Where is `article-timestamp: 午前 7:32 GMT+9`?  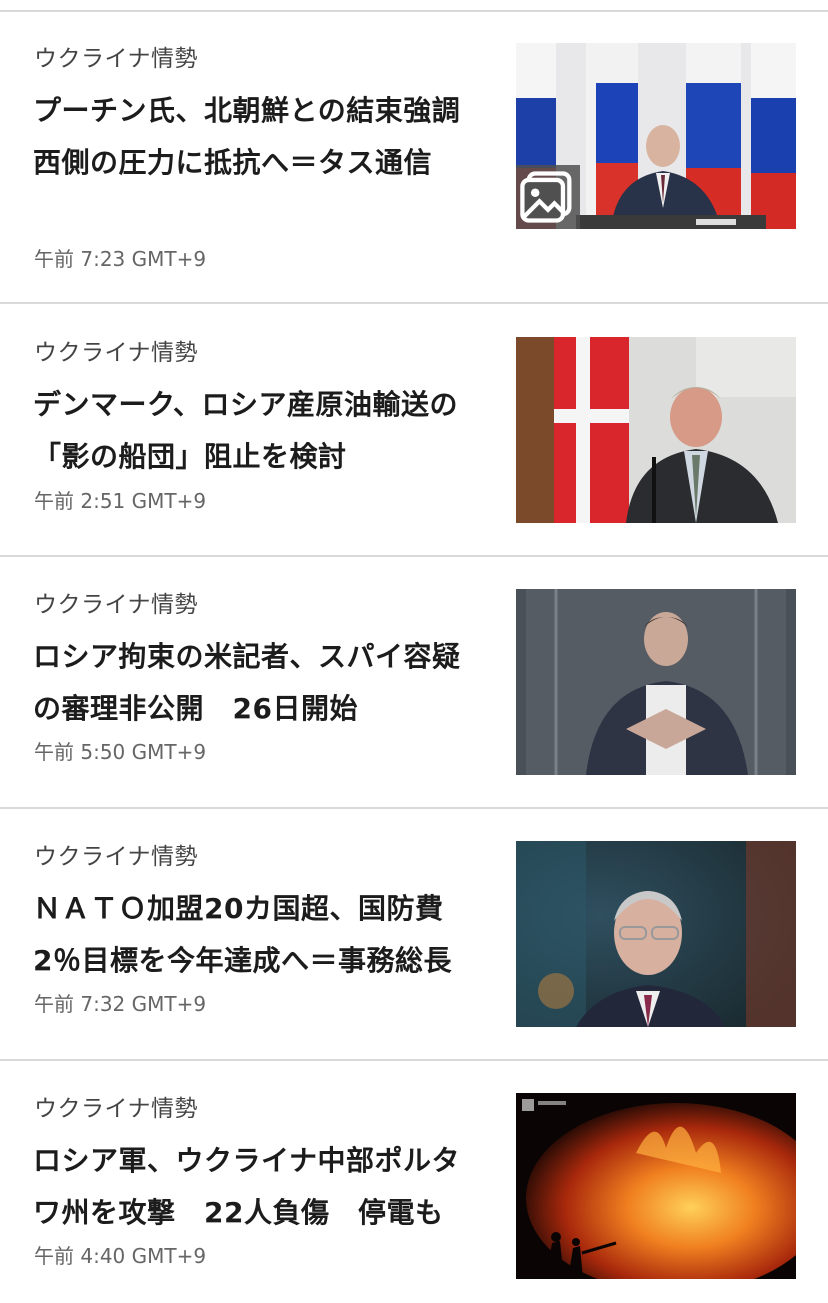 article-timestamp: 午前 7:32 GMT+9 is located at coordinates (120, 1004).